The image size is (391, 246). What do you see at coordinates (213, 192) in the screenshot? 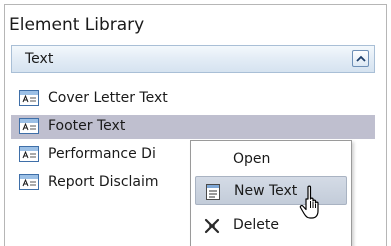
I see `new-text-icon` at bounding box center [213, 192].